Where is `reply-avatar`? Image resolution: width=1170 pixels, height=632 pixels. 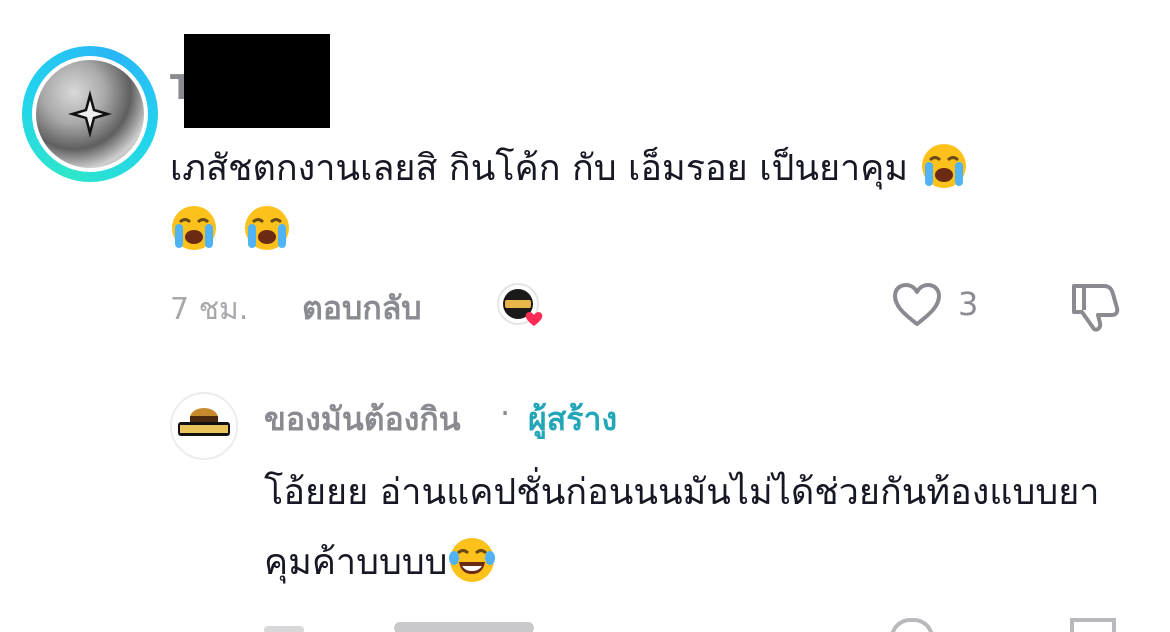 reply-avatar is located at coordinates (204, 426).